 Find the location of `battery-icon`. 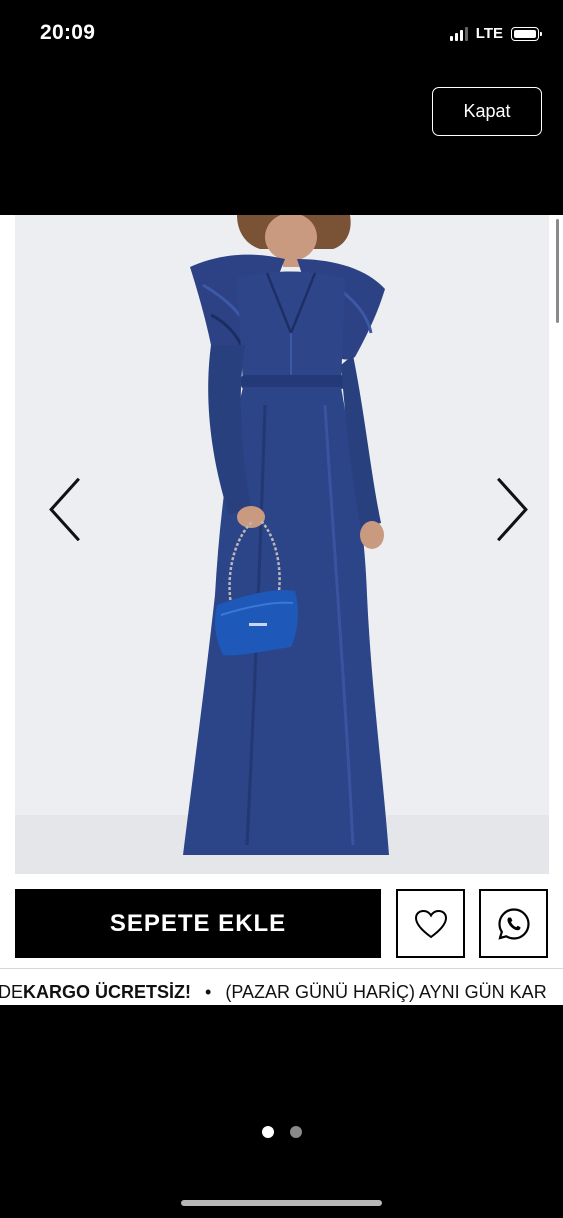

battery-icon is located at coordinates (526, 33).